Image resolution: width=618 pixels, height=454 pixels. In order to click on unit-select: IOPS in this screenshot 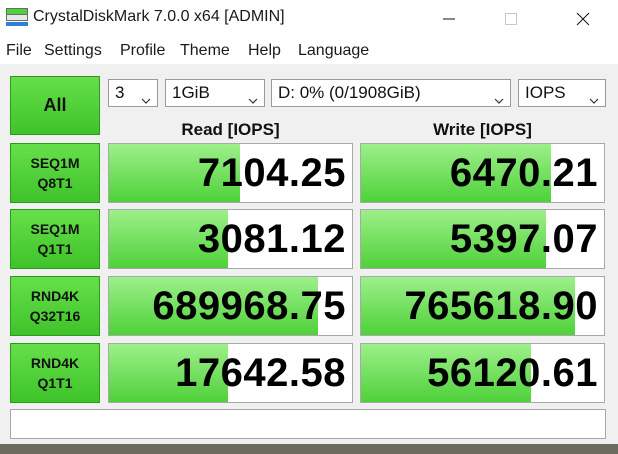, I will do `click(562, 93)`.